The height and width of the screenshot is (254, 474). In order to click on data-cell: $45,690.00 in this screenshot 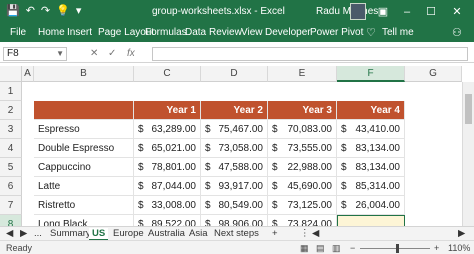, I will do `click(302, 186)`.